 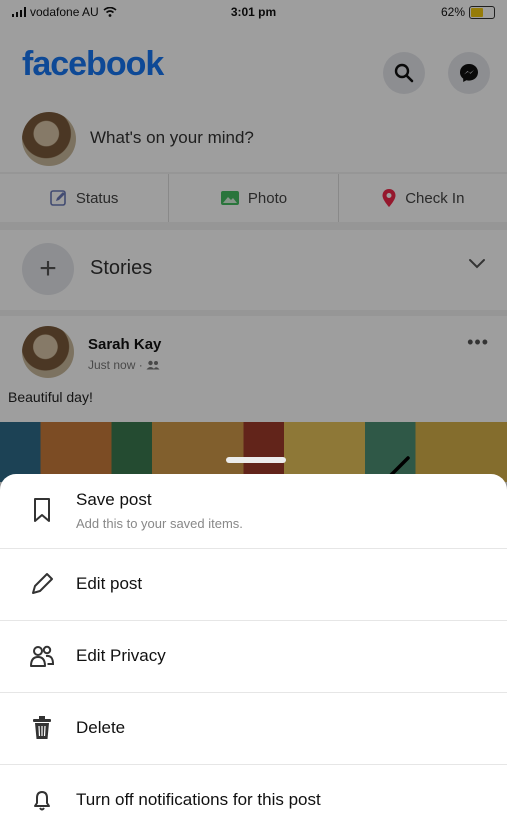 I want to click on turn-off-notifications-title: Turn off notifications for this post, so click(x=198, y=799).